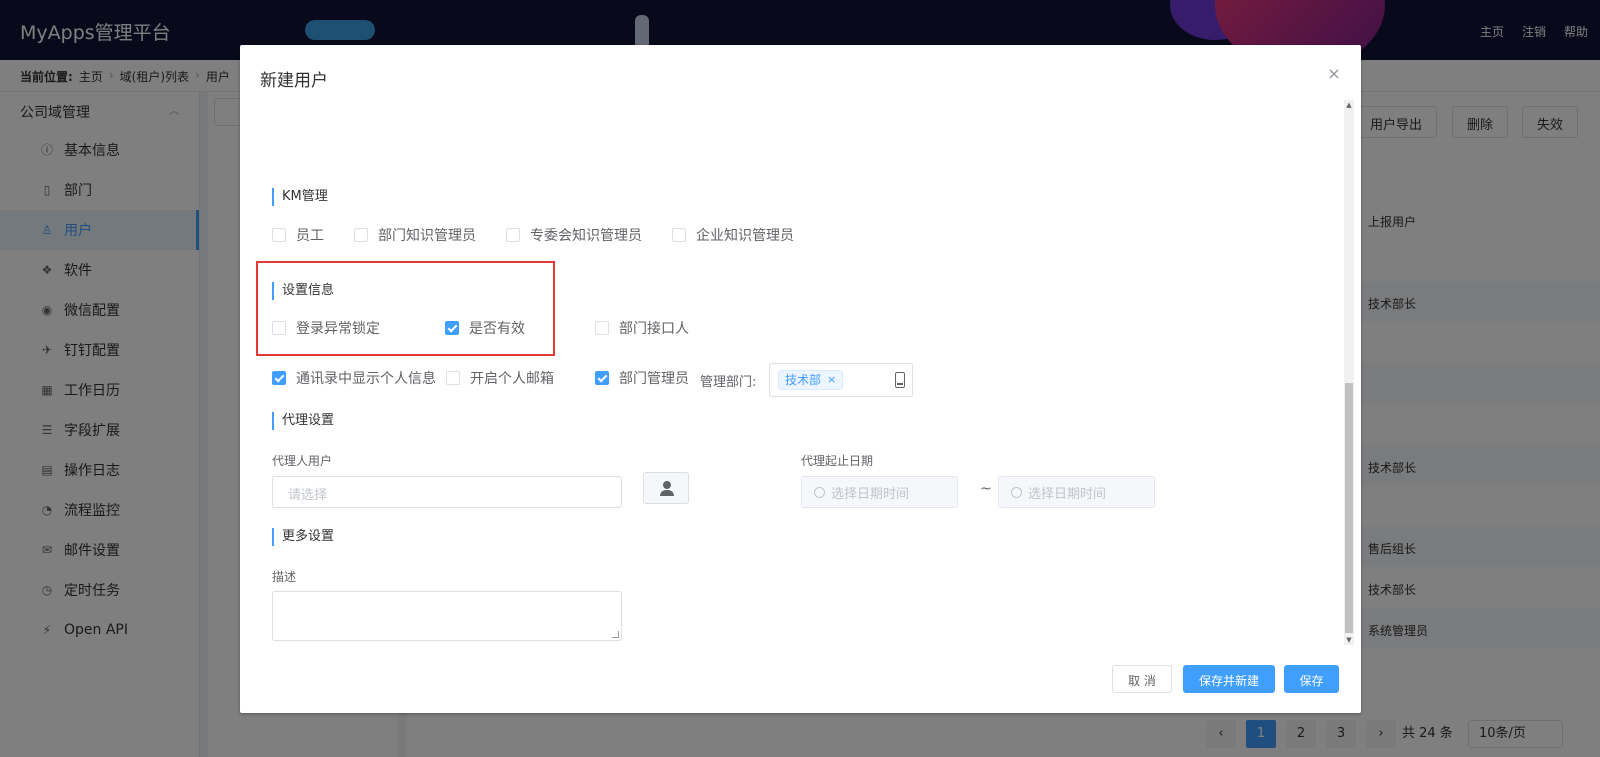 Image resolution: width=1600 pixels, height=757 pixels. What do you see at coordinates (837, 461) in the screenshot?
I see `proxy-date-label: 代理起止日期` at bounding box center [837, 461].